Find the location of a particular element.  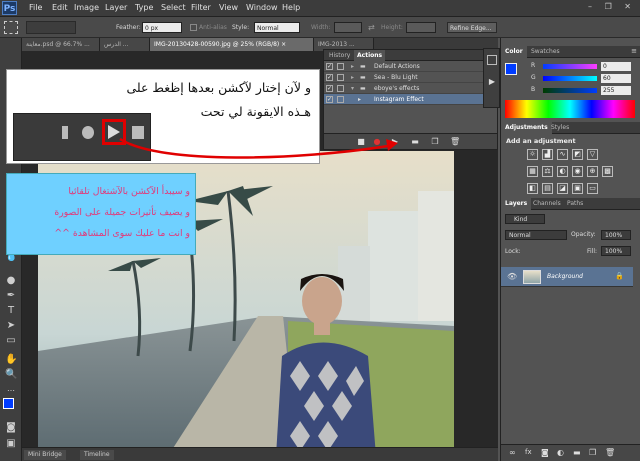

curves-icon: ∿ is located at coordinates (562, 154).